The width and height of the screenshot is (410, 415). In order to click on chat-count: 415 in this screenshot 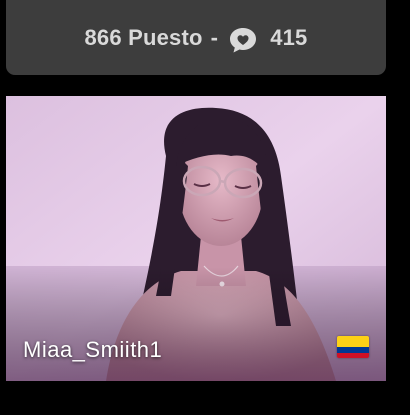, I will do `click(289, 37)`.